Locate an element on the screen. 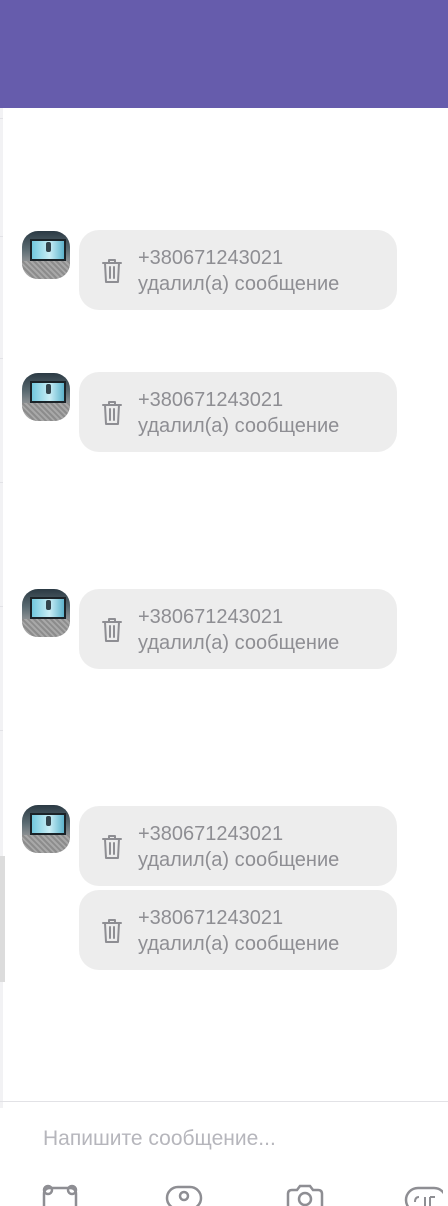 This screenshot has height=1206, width=448. chat-header is located at coordinates (224, 54).